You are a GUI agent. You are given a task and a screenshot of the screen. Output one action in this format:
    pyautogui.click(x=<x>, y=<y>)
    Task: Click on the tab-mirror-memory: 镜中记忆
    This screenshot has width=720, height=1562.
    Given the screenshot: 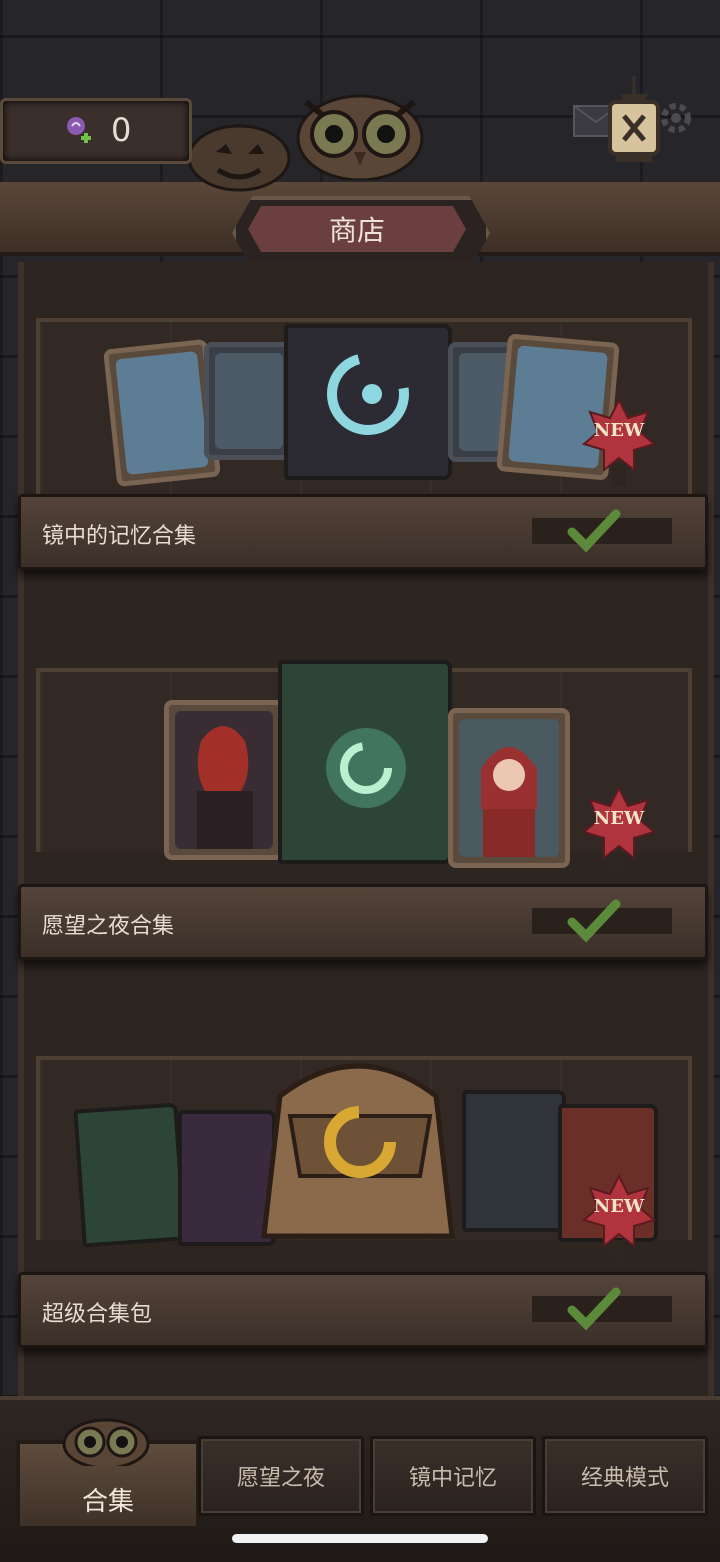 What is the action you would take?
    pyautogui.click(x=453, y=1476)
    